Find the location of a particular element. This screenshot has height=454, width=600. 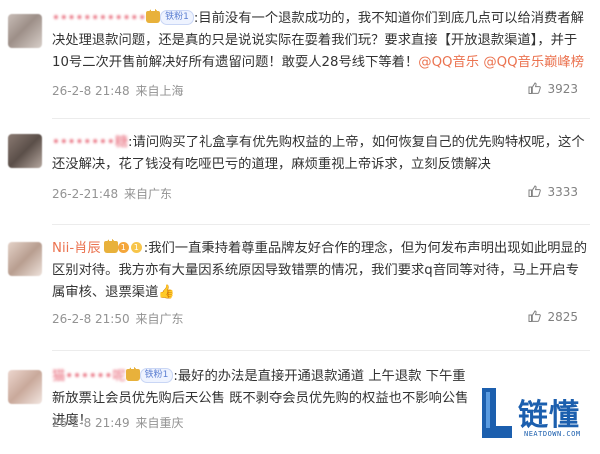

like-button: 2825 is located at coordinates (553, 317).